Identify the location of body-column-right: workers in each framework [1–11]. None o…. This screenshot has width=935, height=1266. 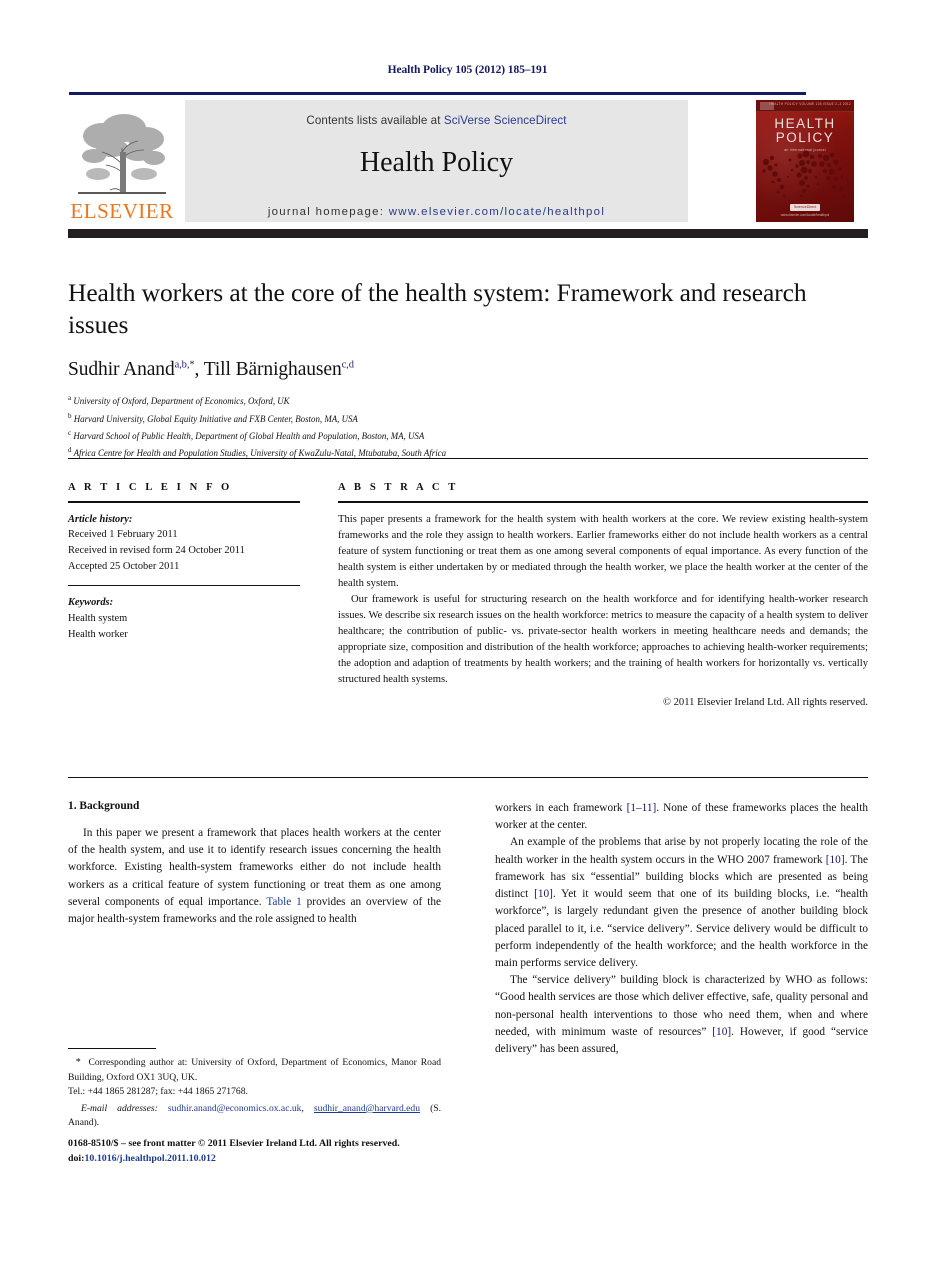
(681, 929).